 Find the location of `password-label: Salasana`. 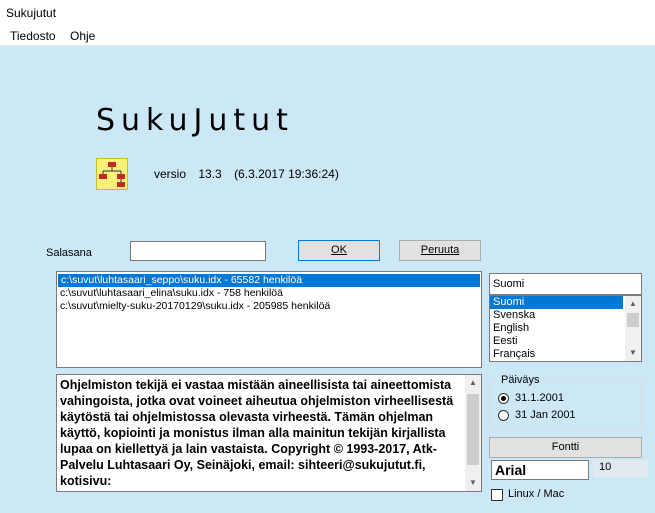

password-label: Salasana is located at coordinates (69, 253).